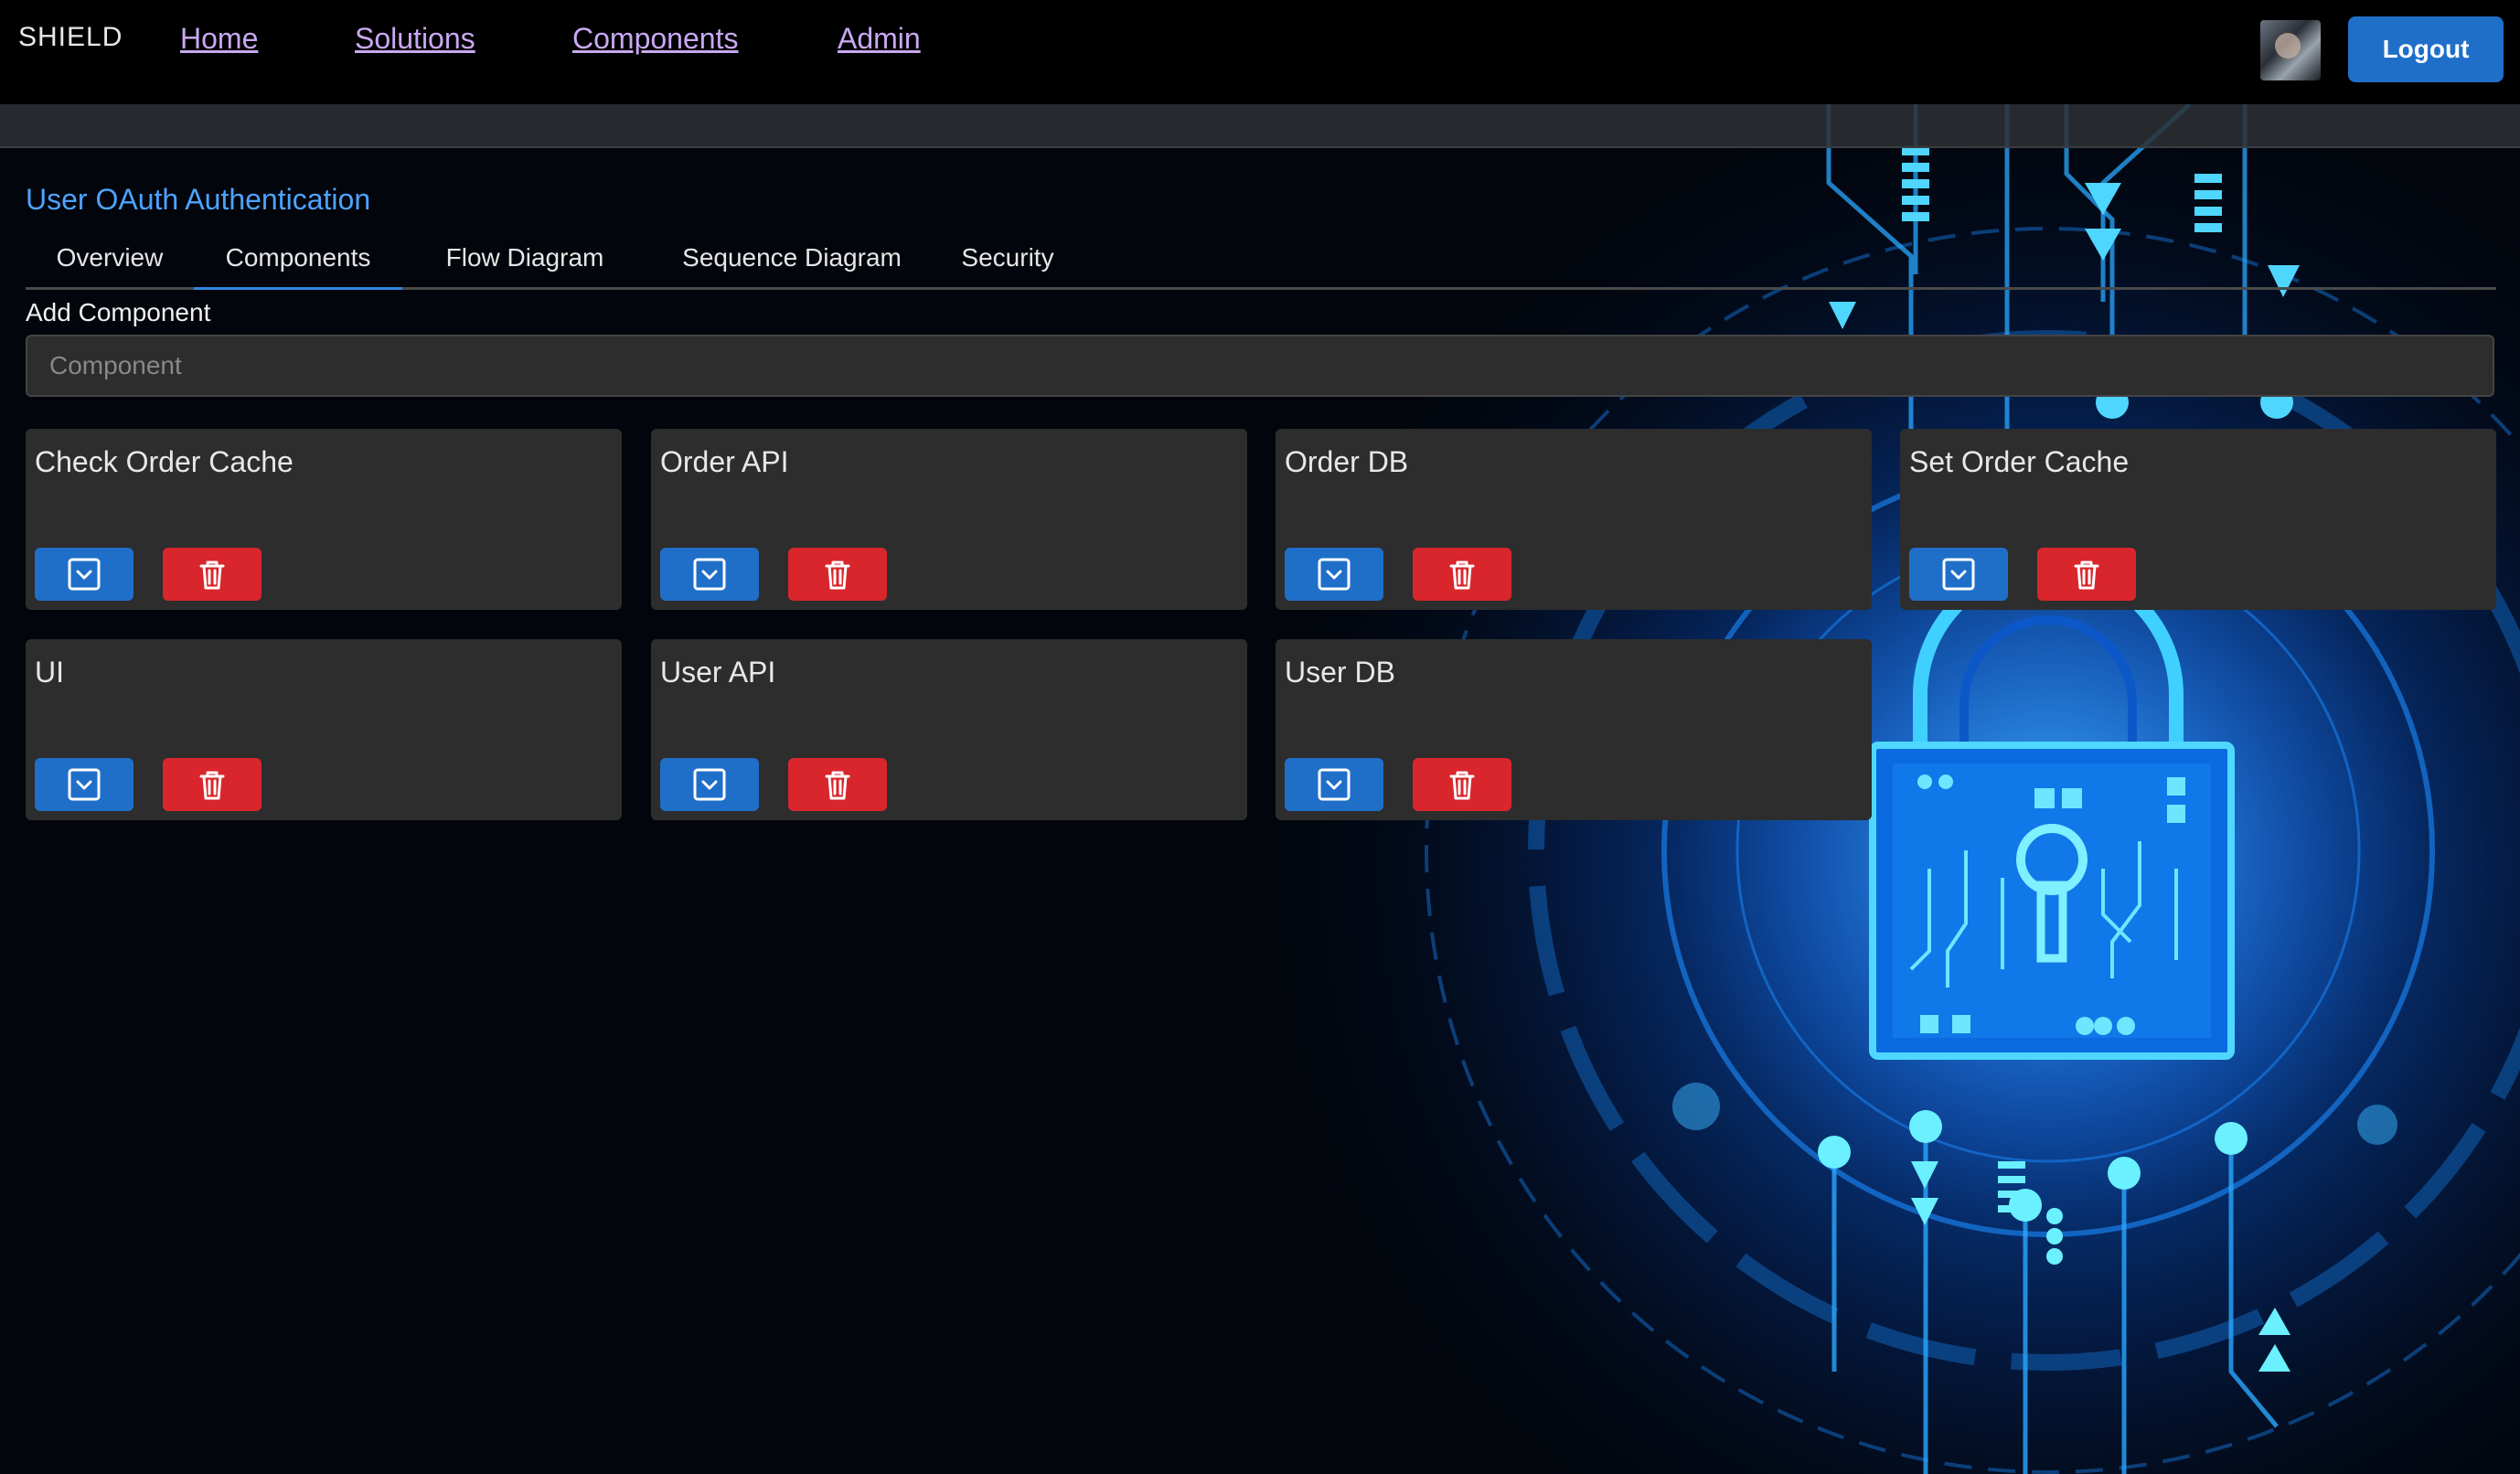  What do you see at coordinates (1574, 519) in the screenshot?
I see `component-card: Order DB` at bounding box center [1574, 519].